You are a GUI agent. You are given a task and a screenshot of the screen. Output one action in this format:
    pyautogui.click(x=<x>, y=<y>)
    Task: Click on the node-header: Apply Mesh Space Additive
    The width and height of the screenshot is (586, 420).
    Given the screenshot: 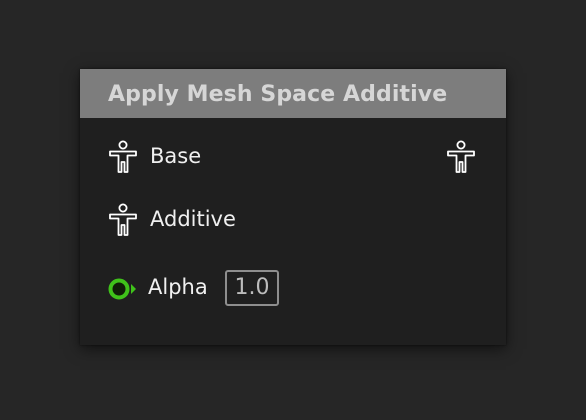 What is the action you would take?
    pyautogui.click(x=293, y=93)
    